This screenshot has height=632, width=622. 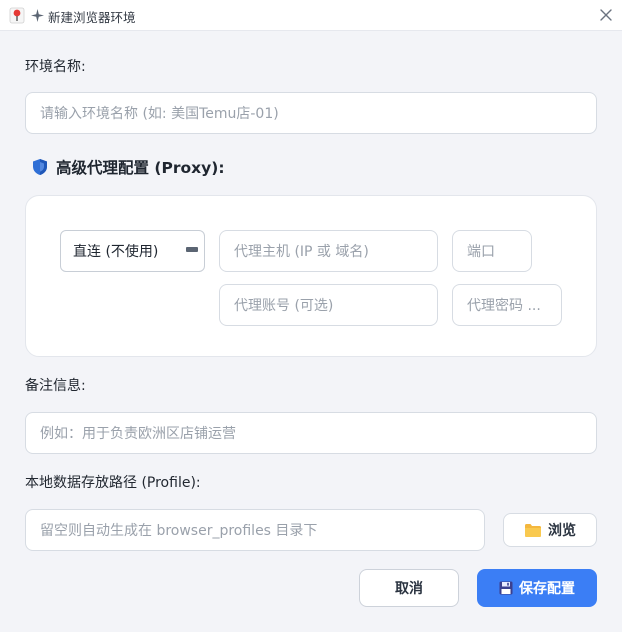 I want to click on floppy-disk-icon, so click(x=506, y=588).